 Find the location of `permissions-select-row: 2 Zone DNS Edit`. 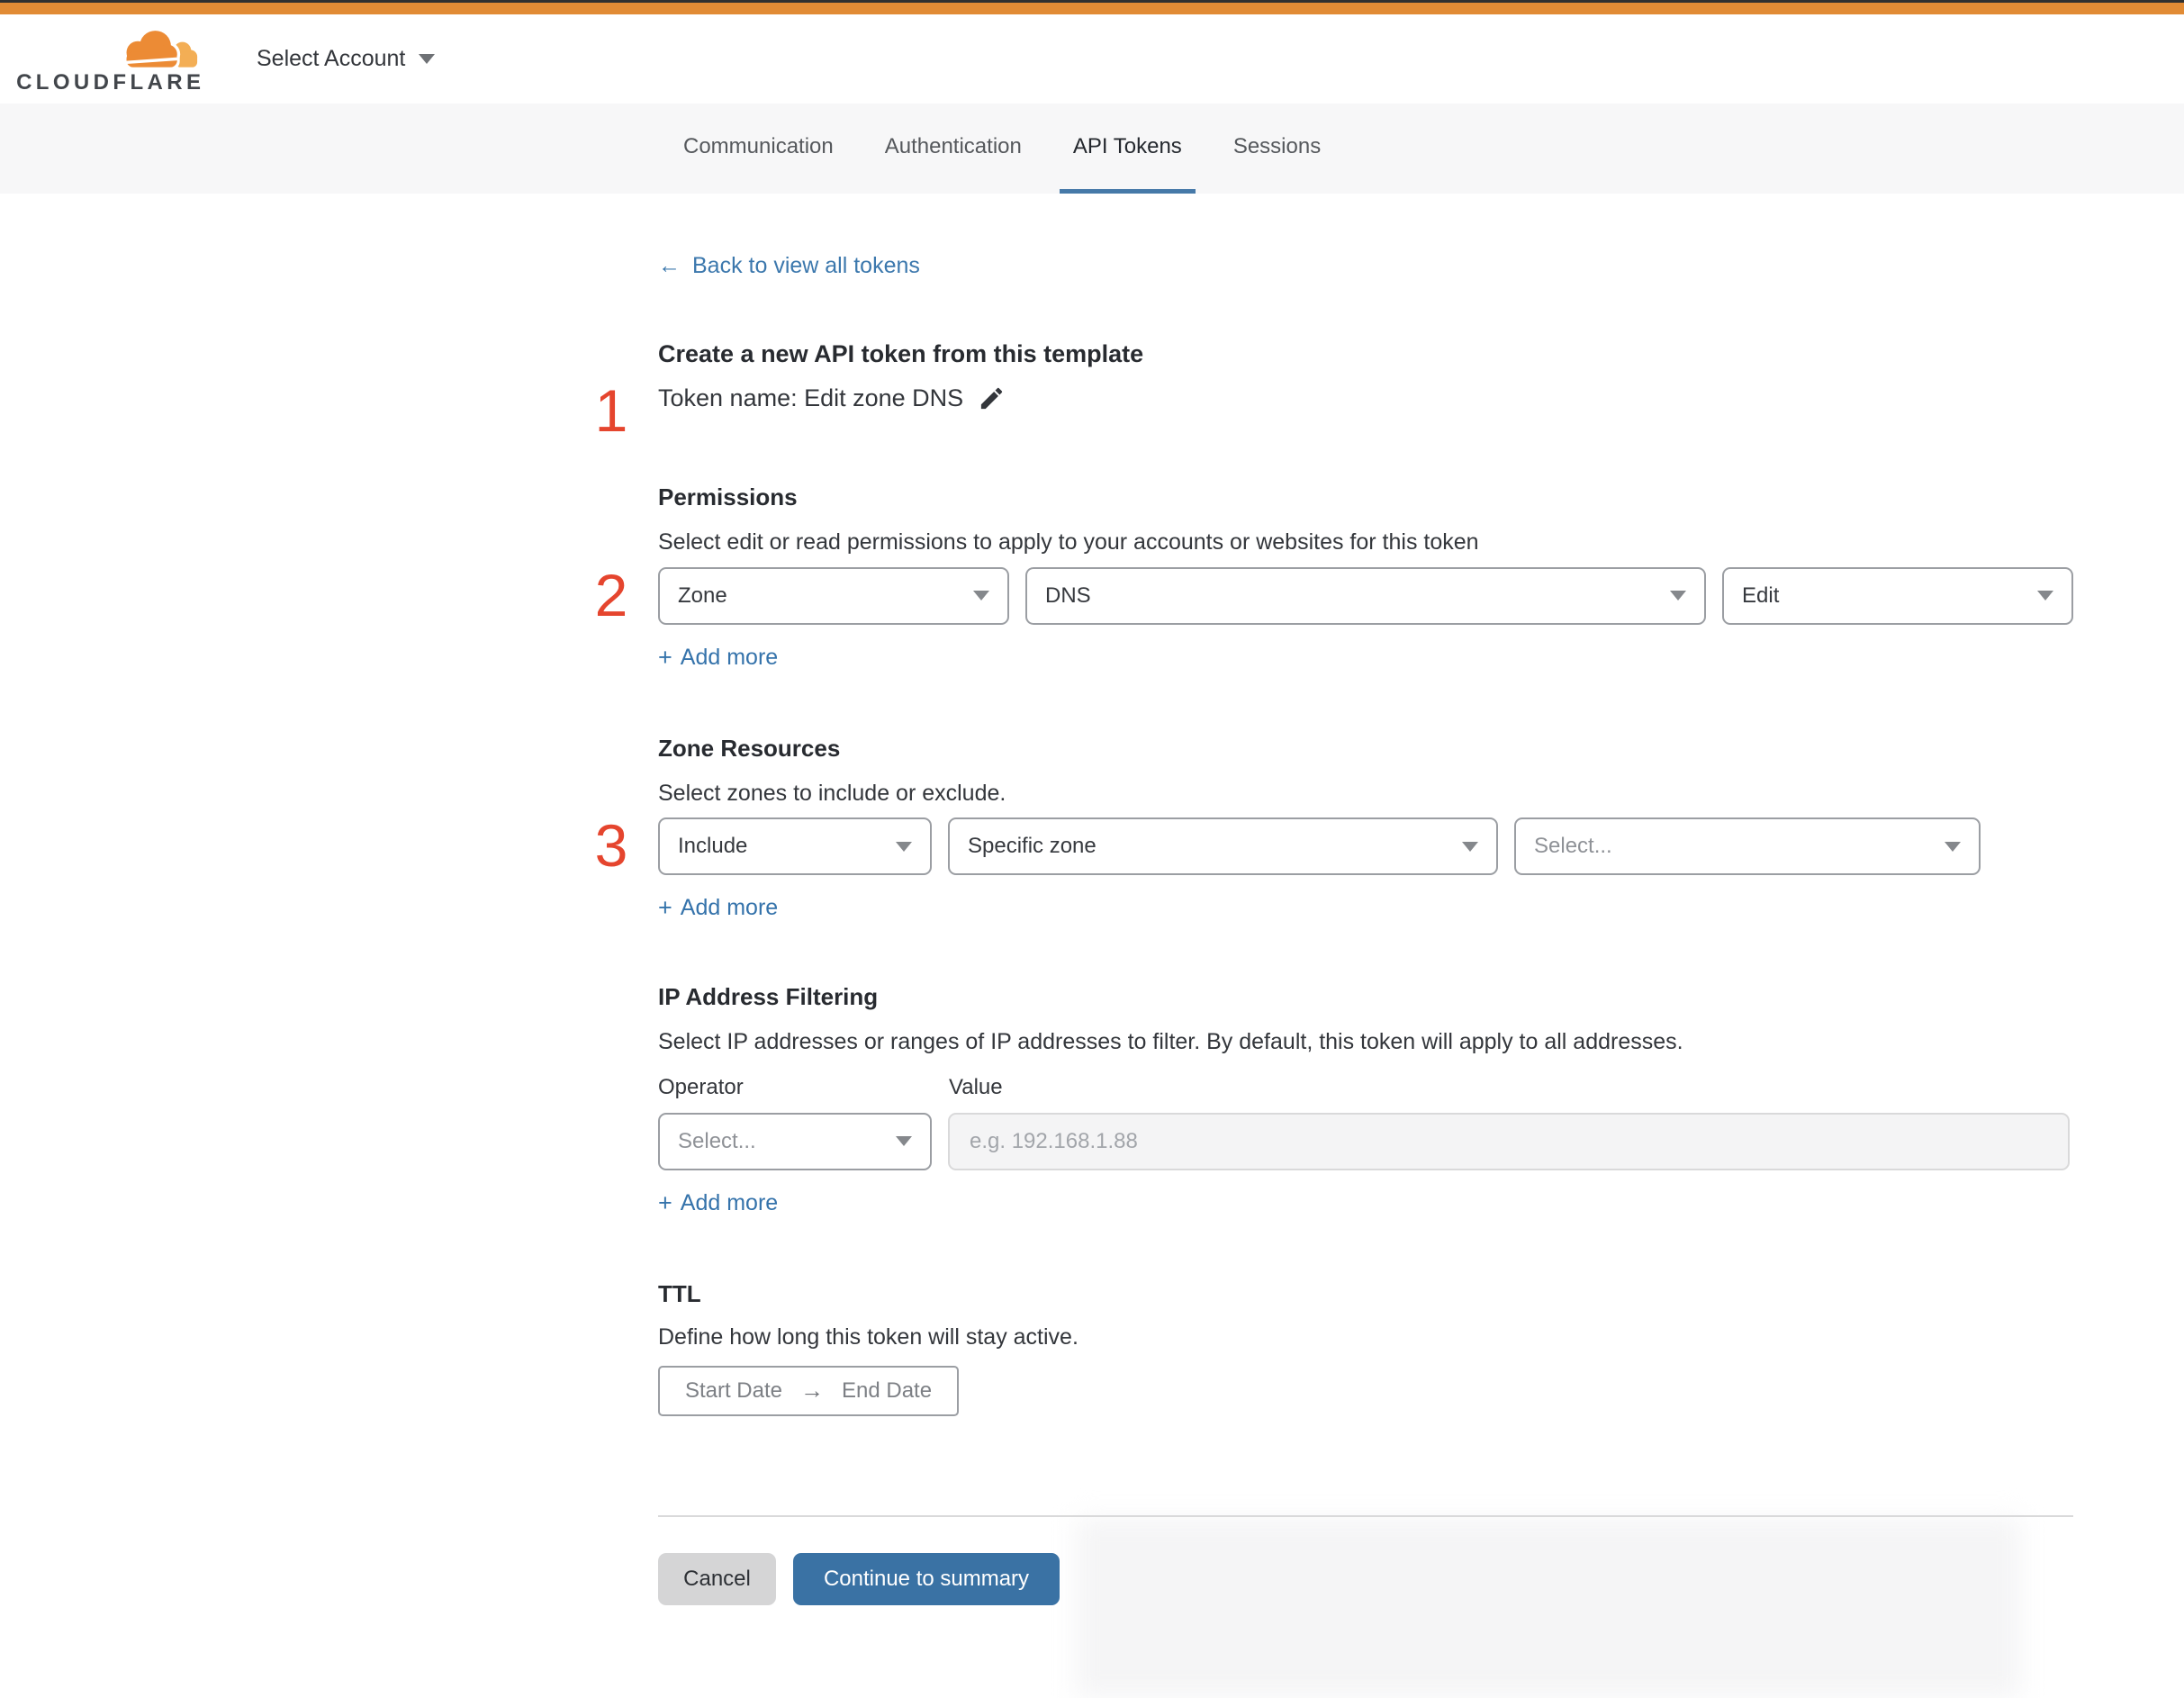

permissions-select-row: 2 Zone DNS Edit is located at coordinates (1334, 595).